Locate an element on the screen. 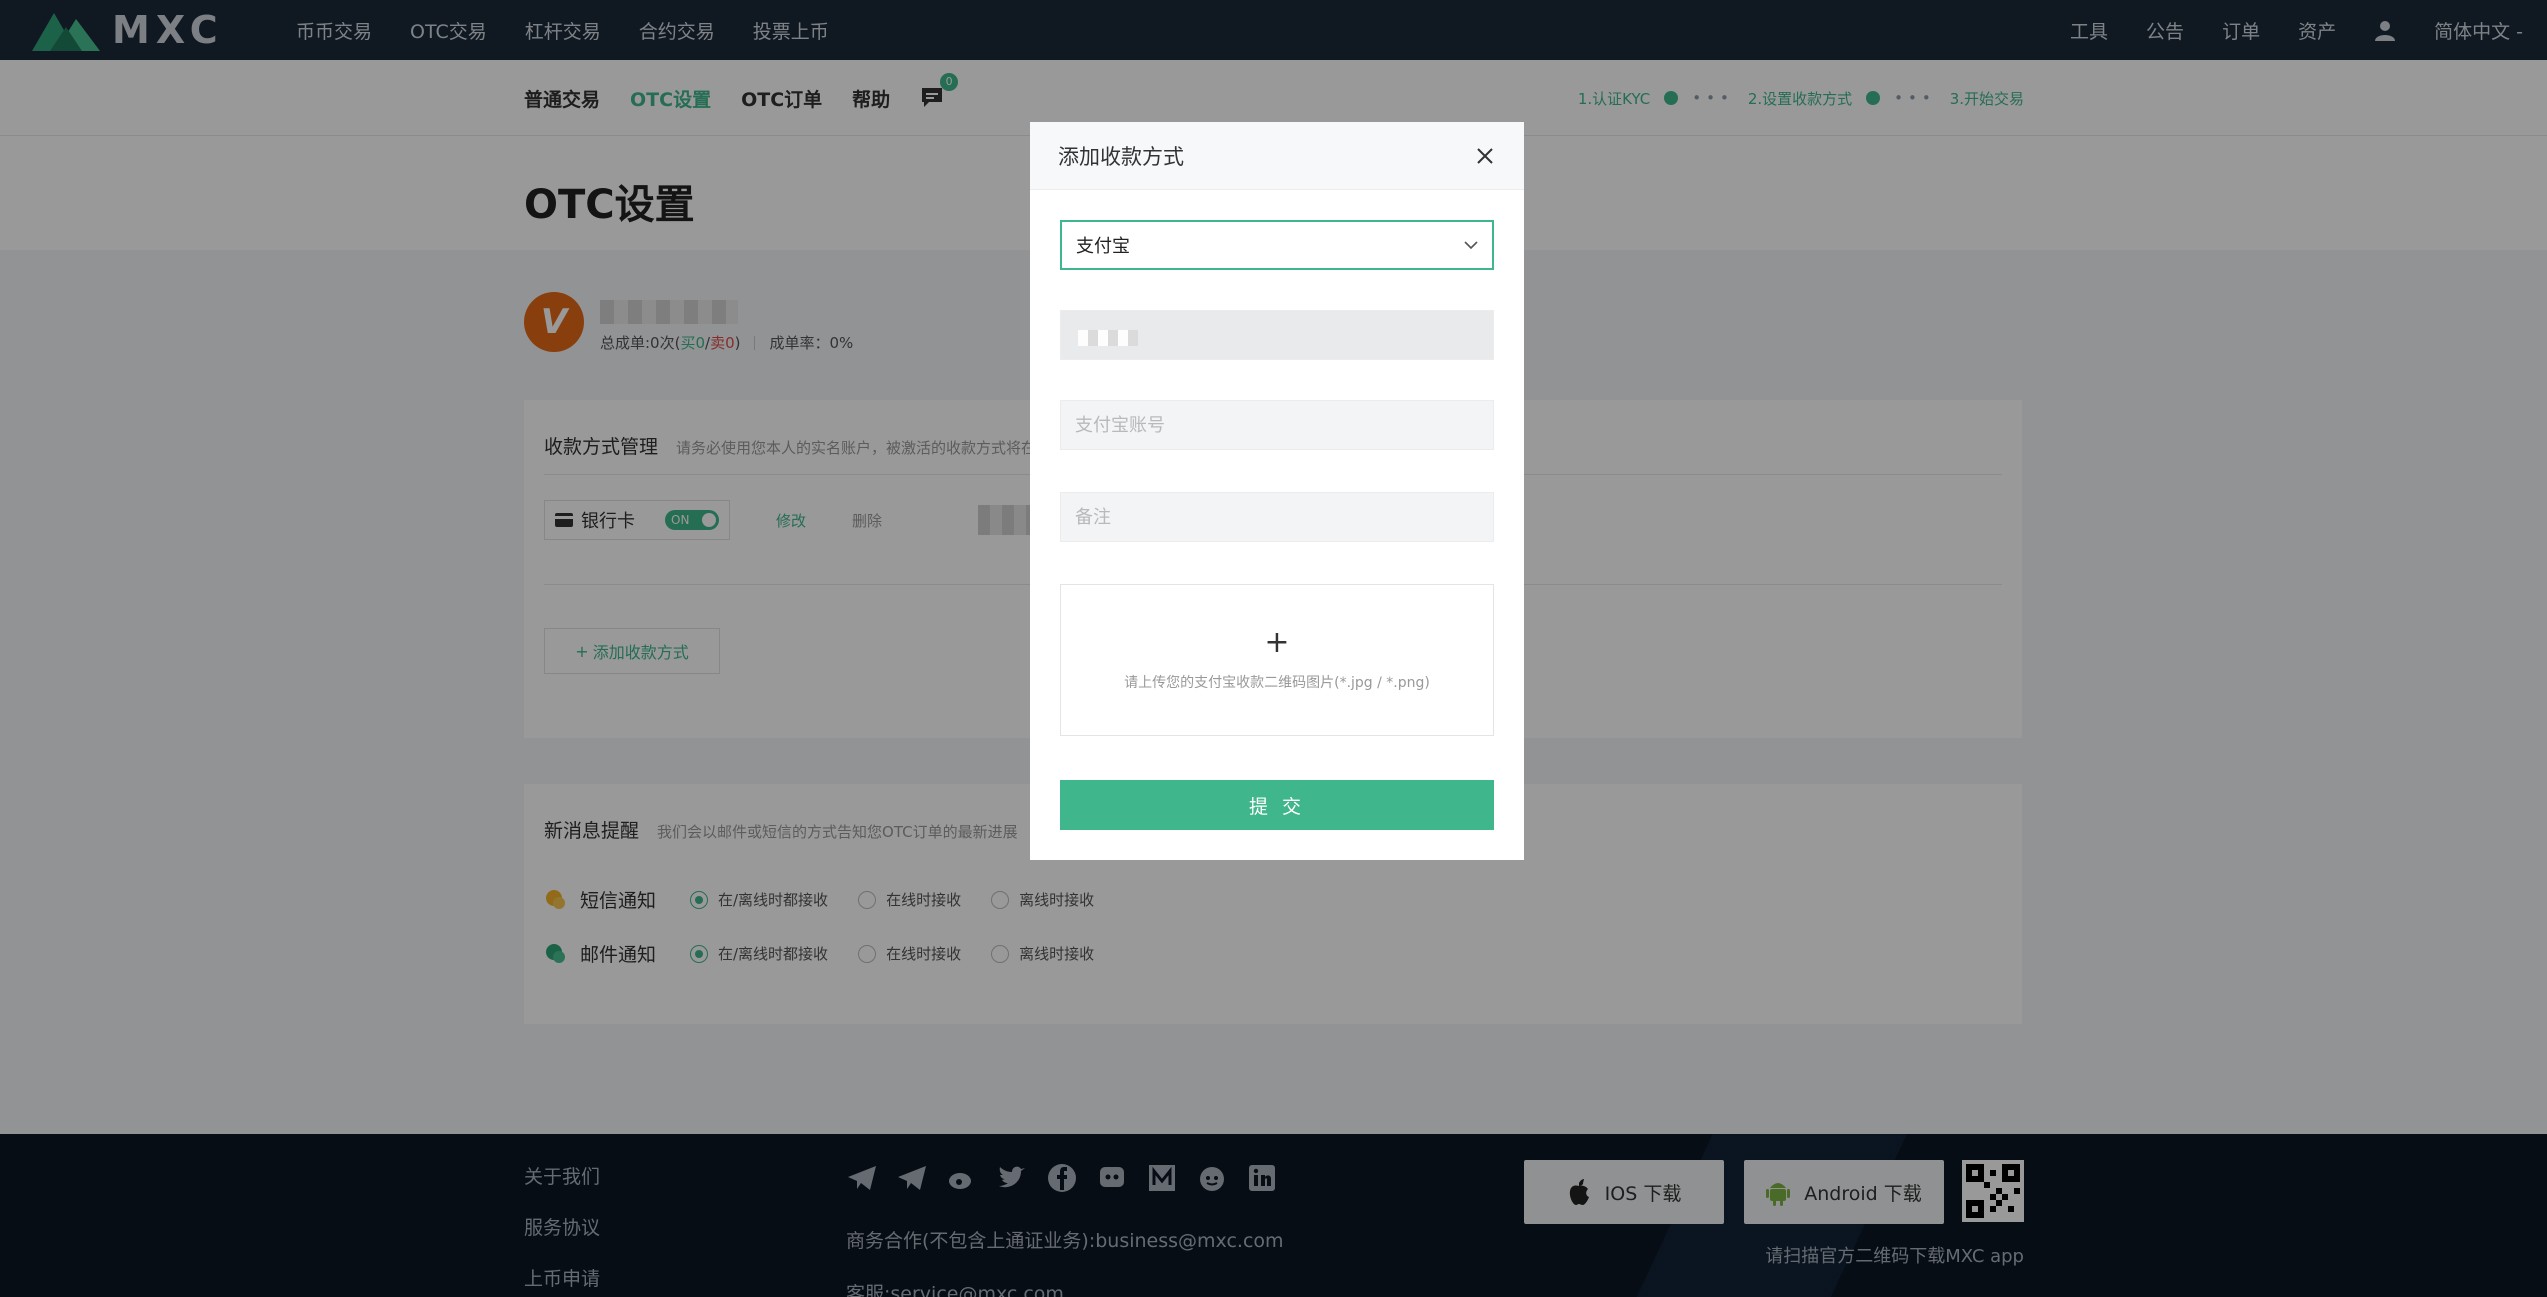 The height and width of the screenshot is (1297, 2547). chevron-down-icon is located at coordinates (1471, 245).